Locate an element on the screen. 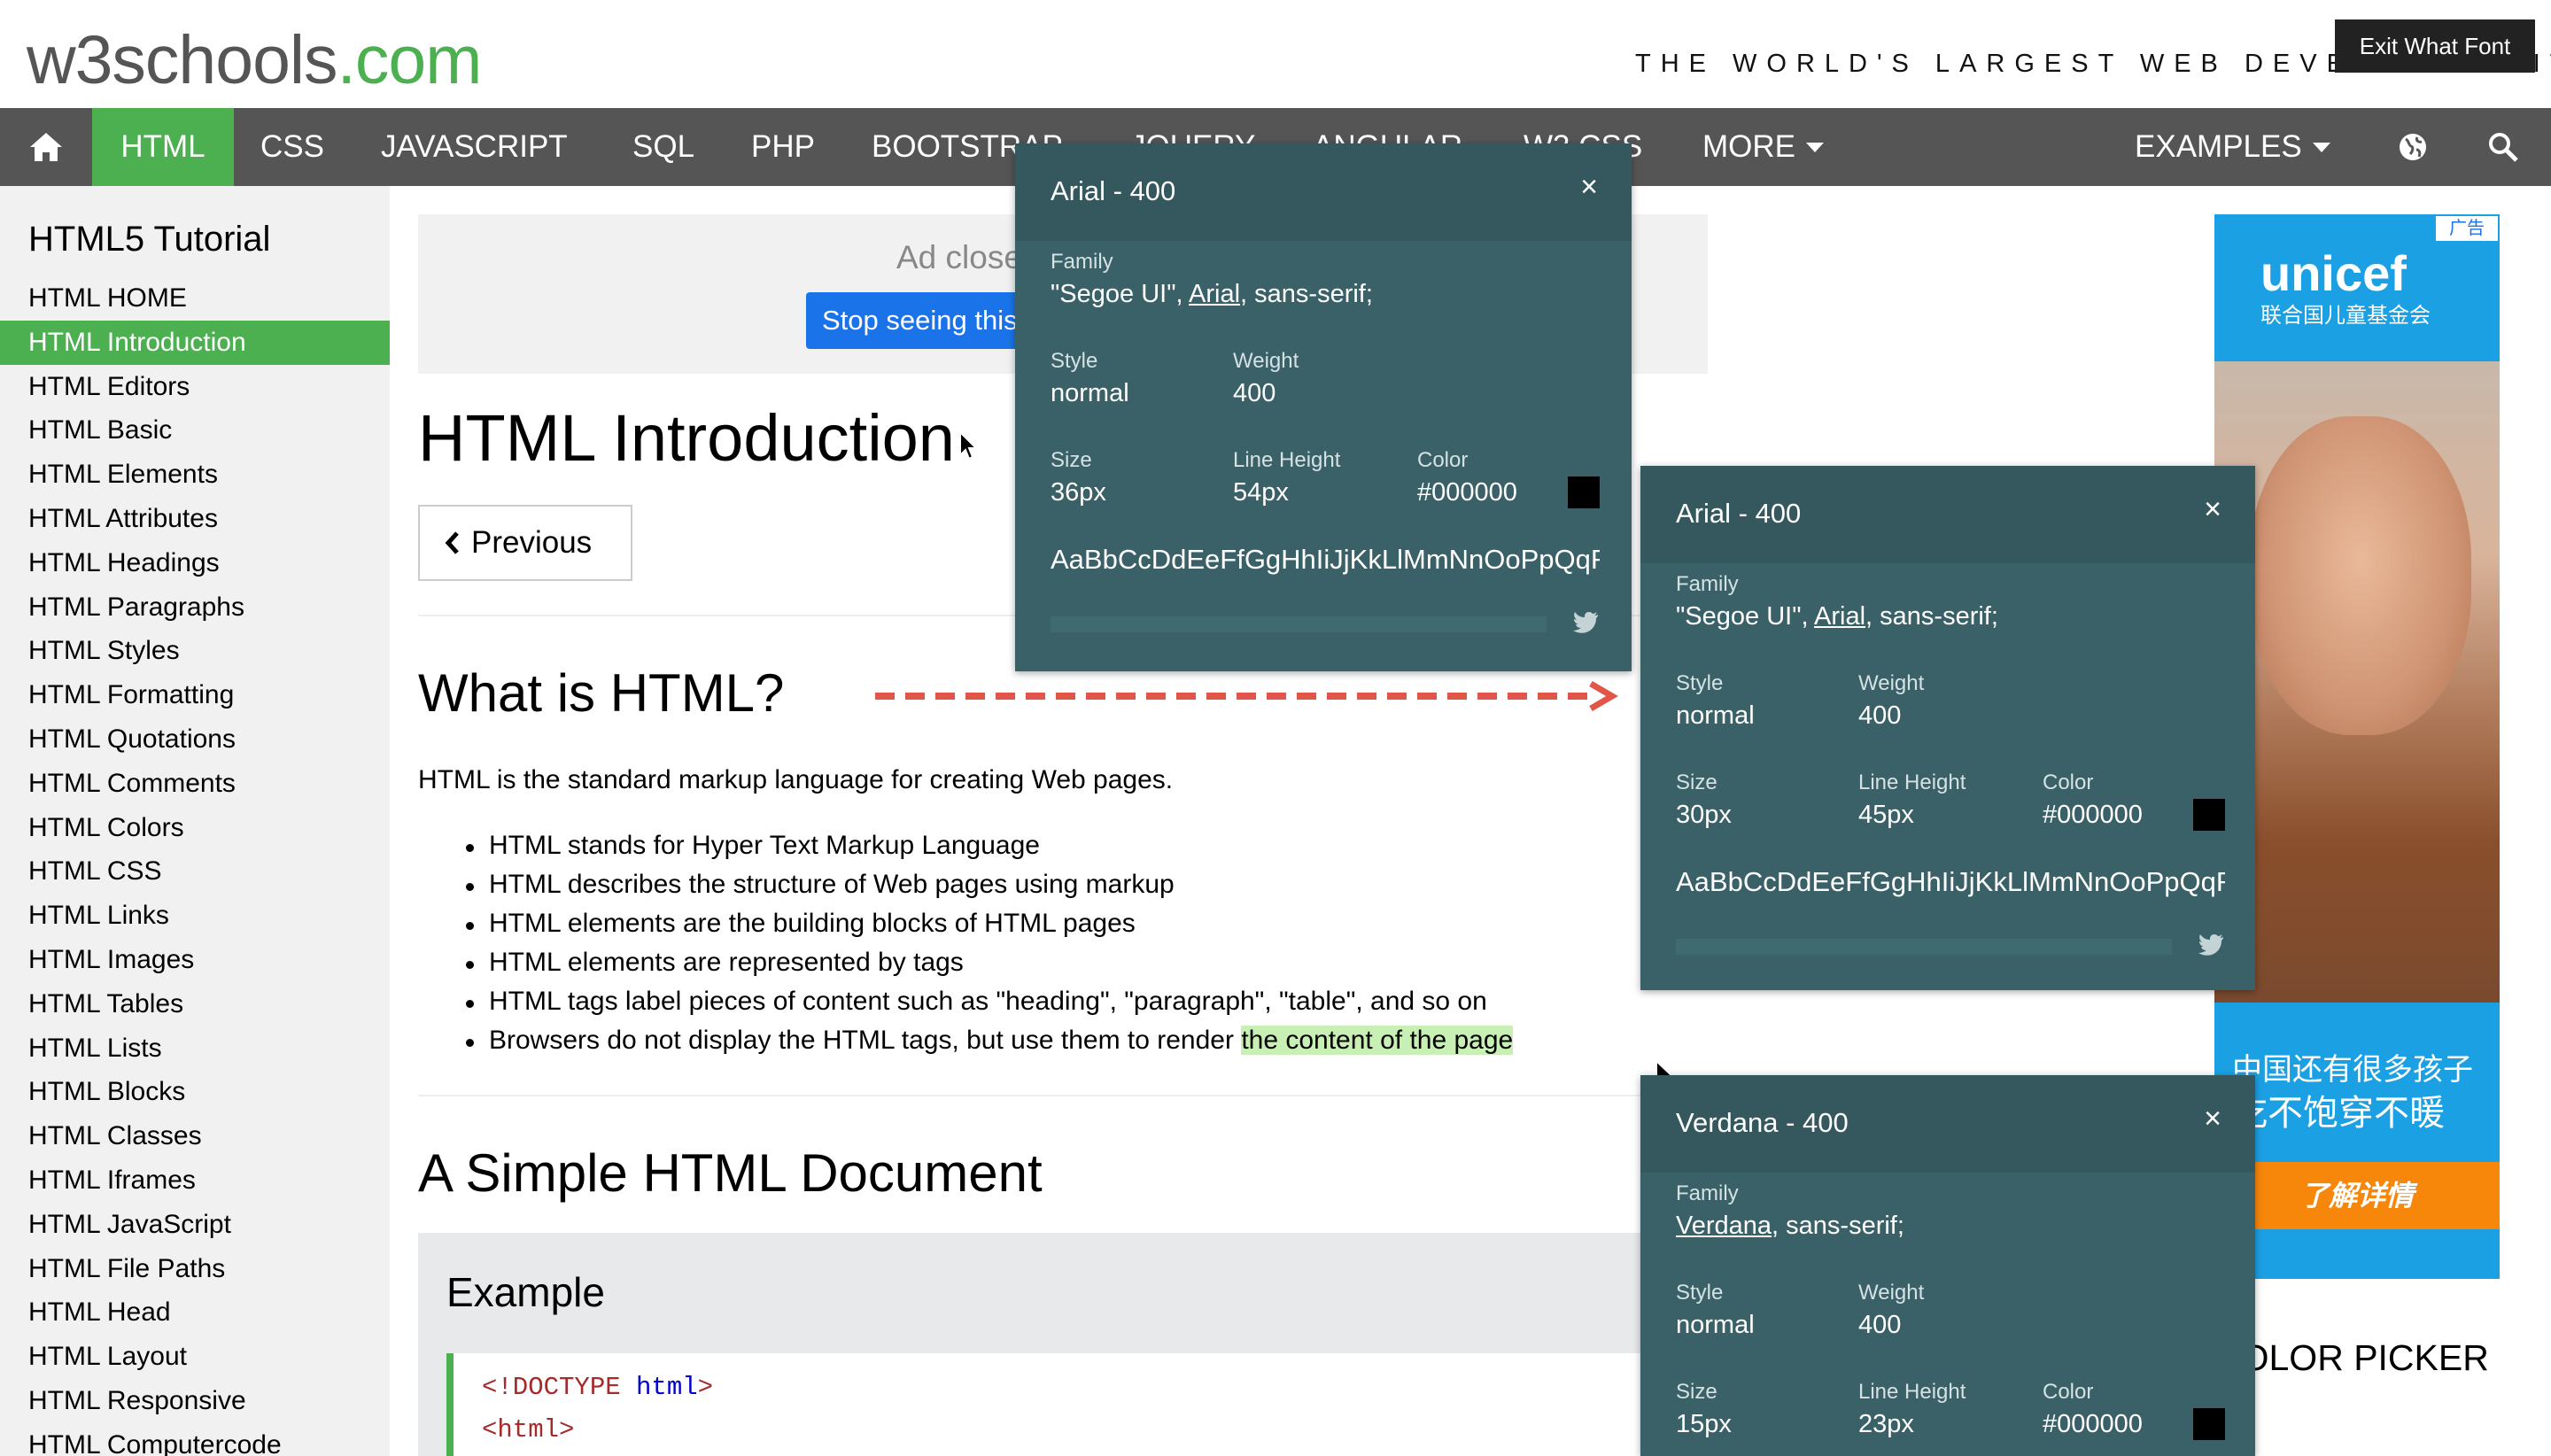  ad-text-line: 吃不饱穿不暖 is located at coordinates (2339, 1113).